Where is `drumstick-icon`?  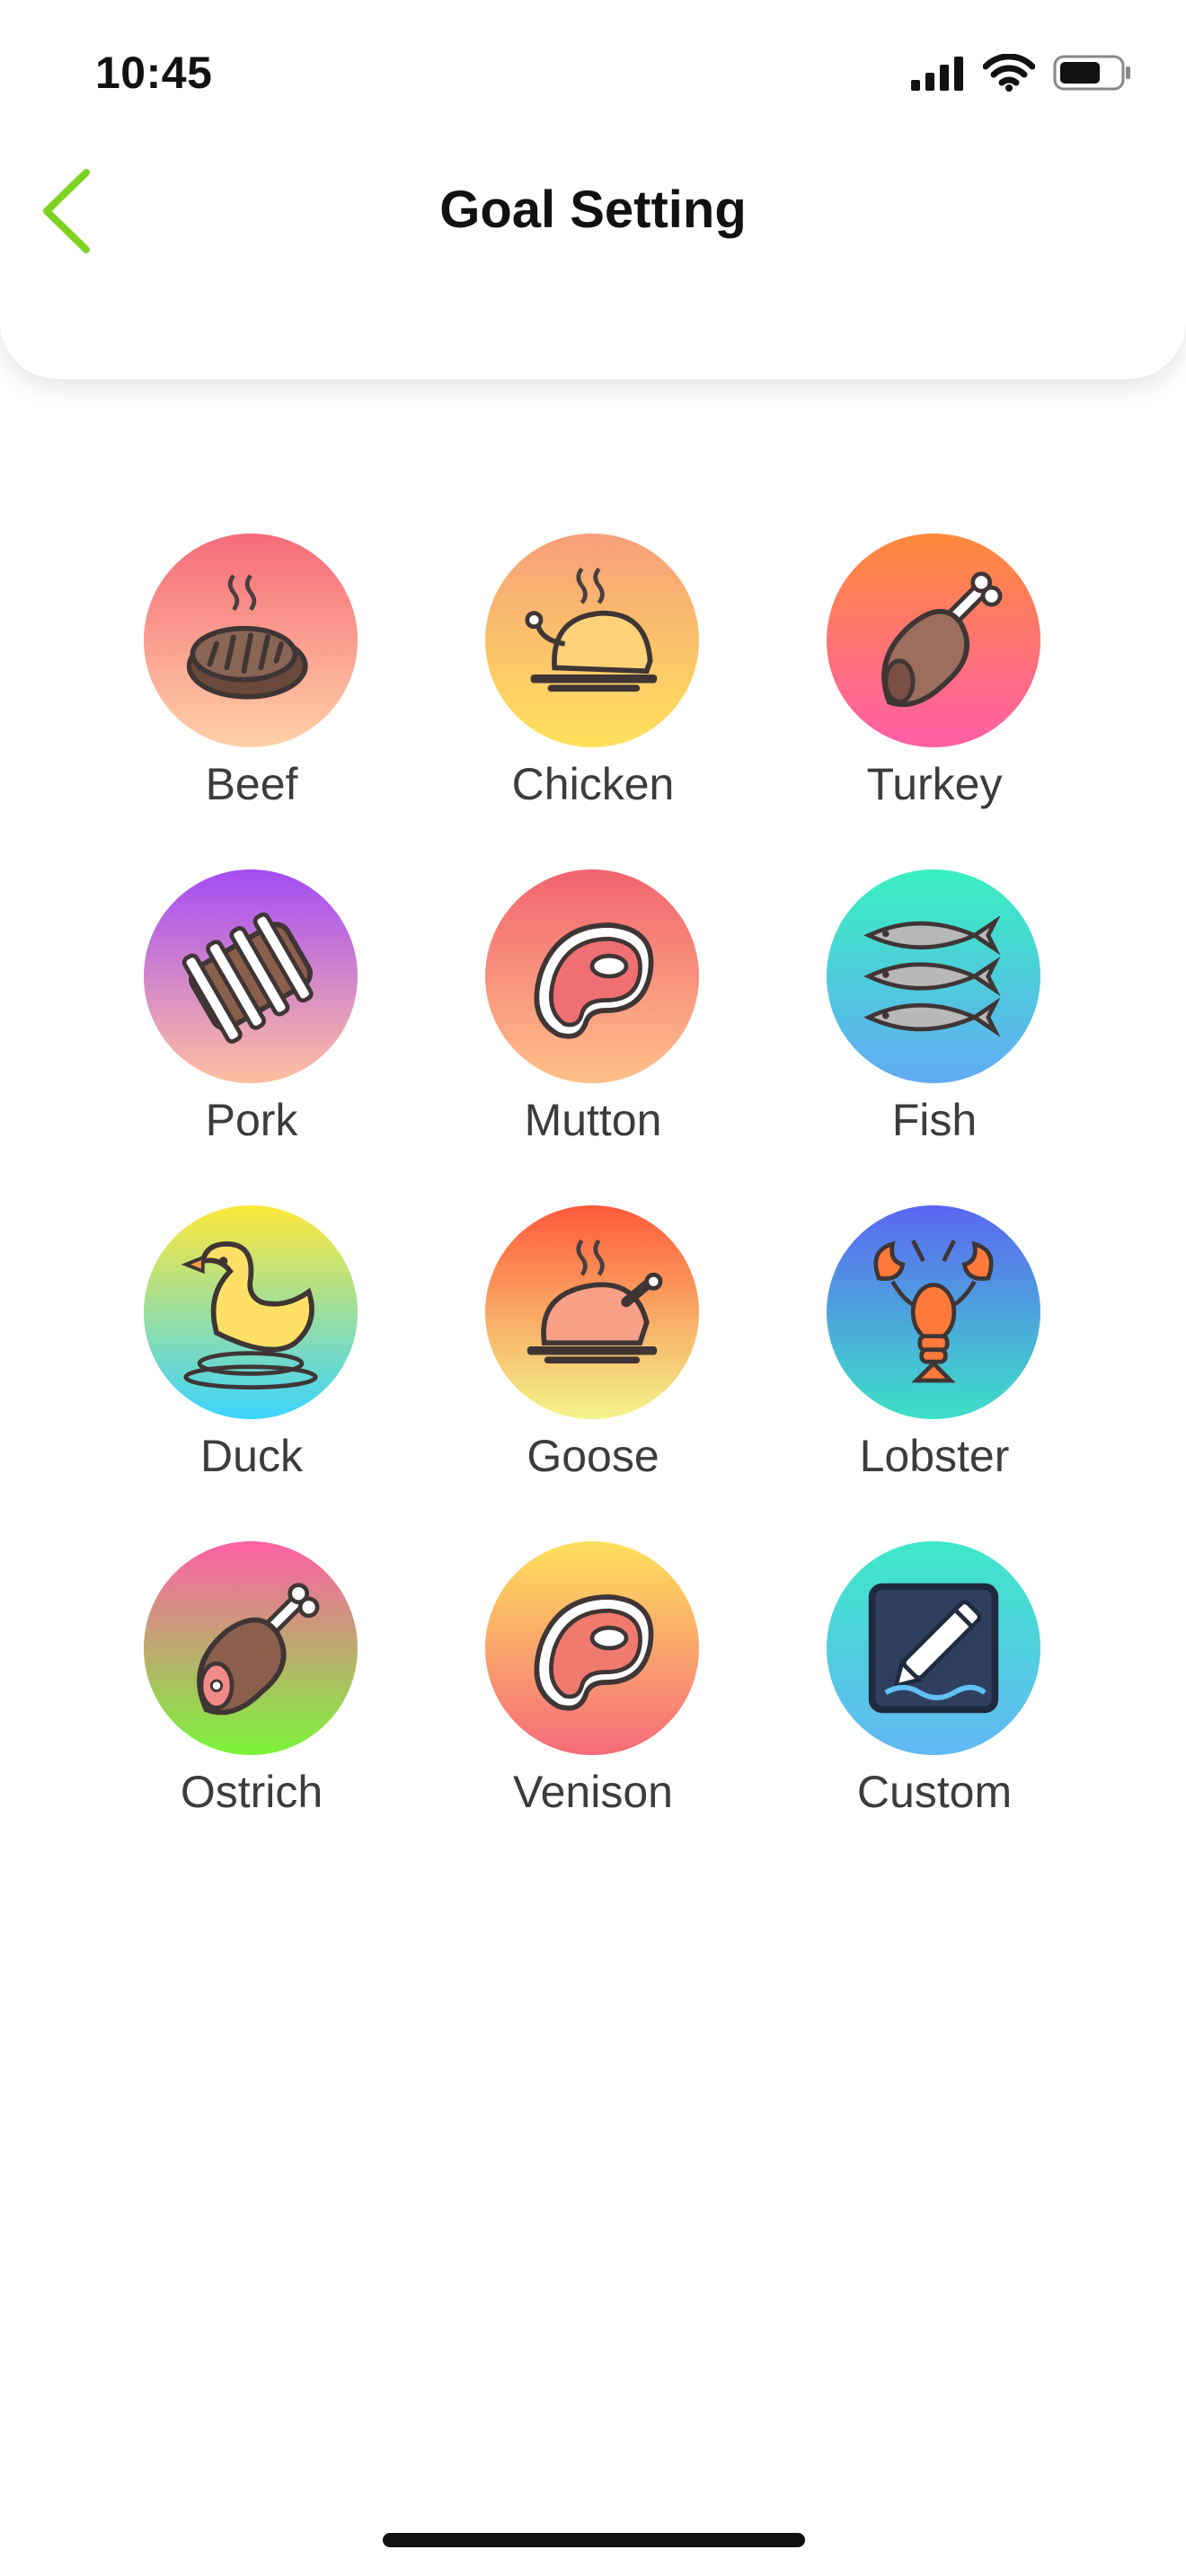
drumstick-icon is located at coordinates (942, 639).